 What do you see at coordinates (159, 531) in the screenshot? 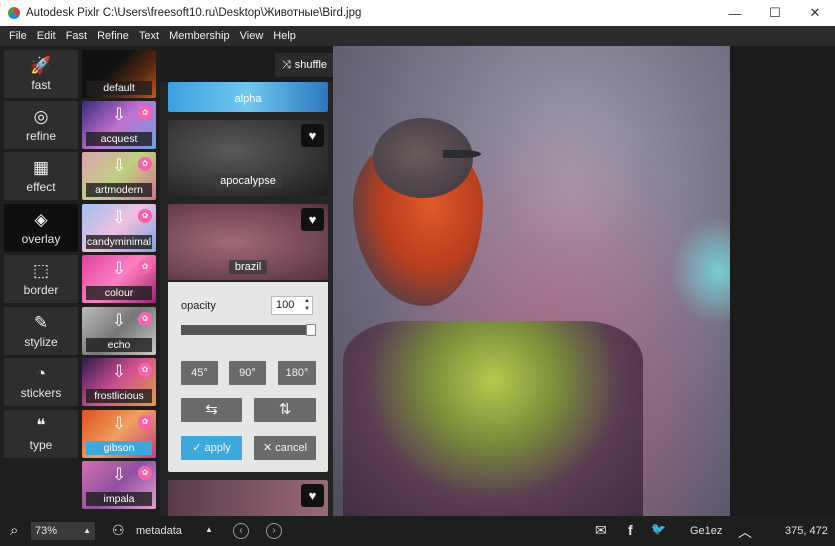
I see `metadata-label: metadata` at bounding box center [159, 531].